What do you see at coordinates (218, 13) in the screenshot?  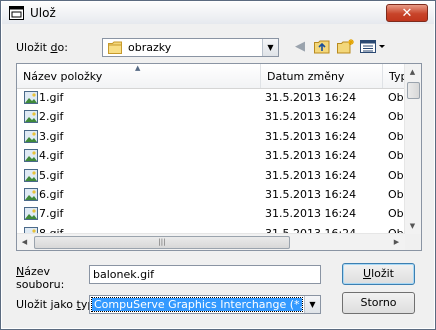 I see `title-bar: Ulož ✕` at bounding box center [218, 13].